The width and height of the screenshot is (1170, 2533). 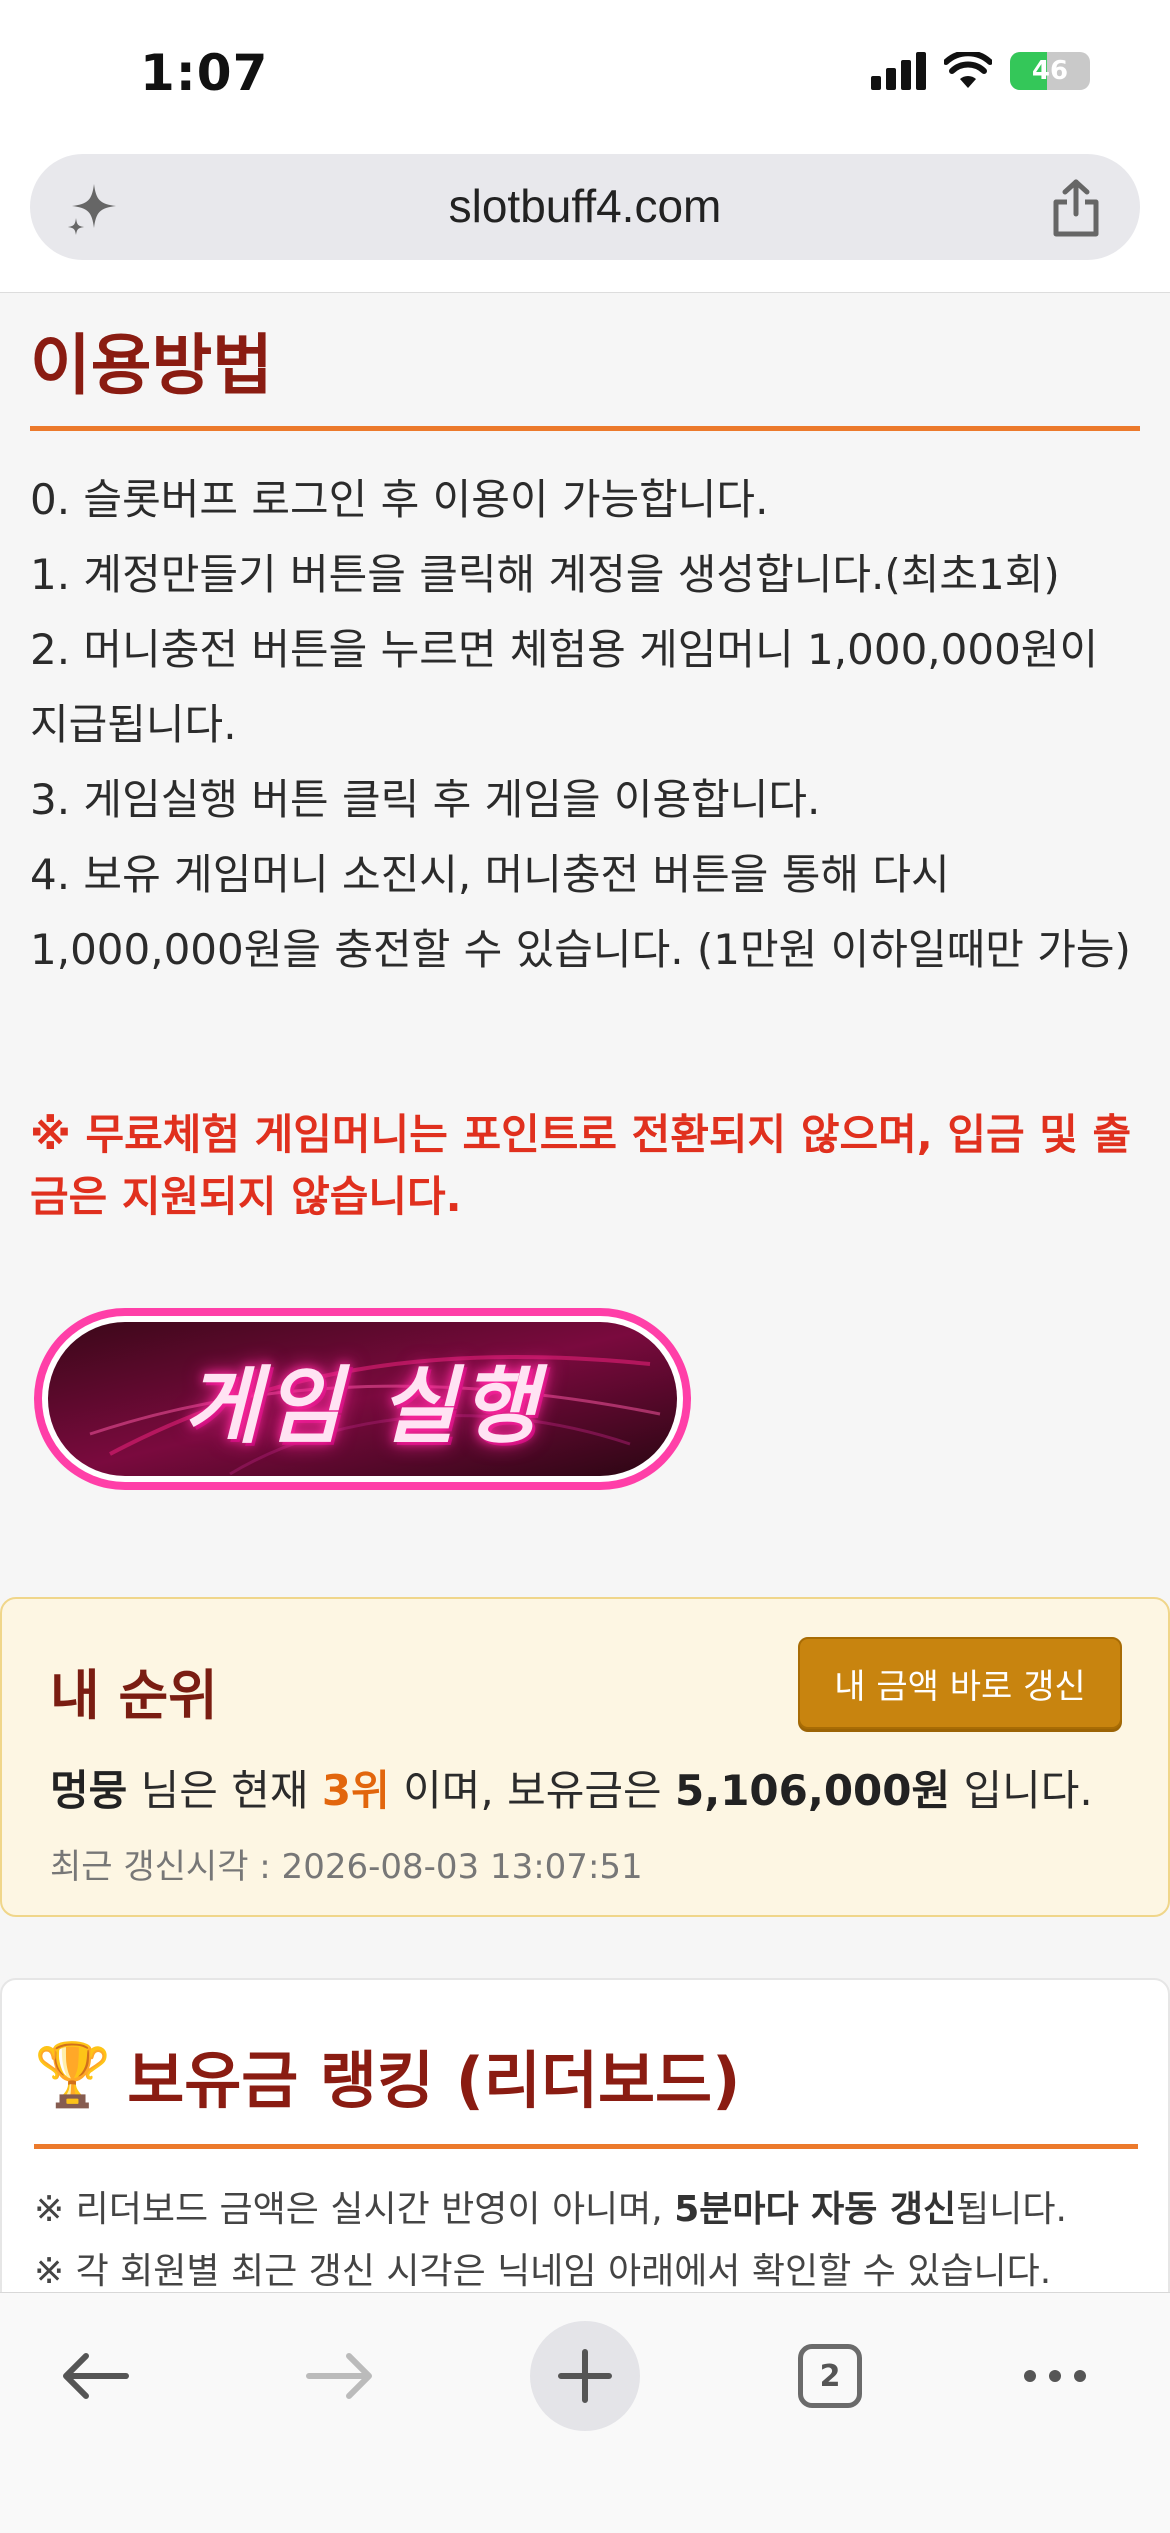 I want to click on game-button-label: 게임 실행, so click(x=362, y=1405).